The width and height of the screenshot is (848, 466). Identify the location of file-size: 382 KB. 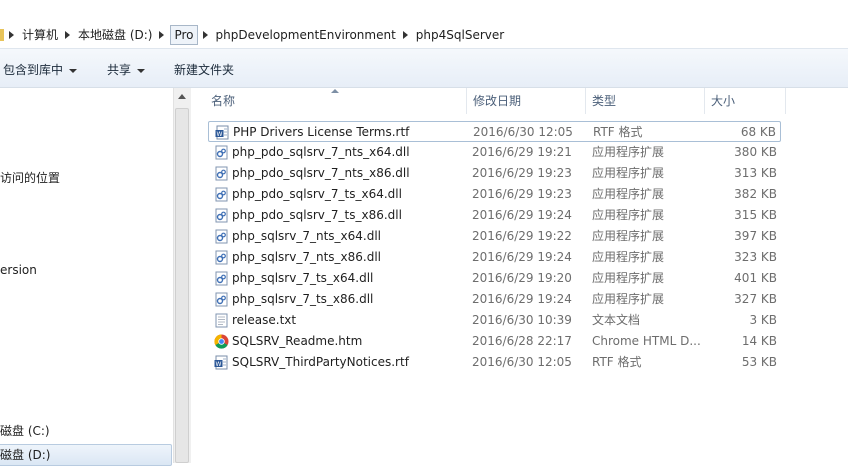
(755, 194).